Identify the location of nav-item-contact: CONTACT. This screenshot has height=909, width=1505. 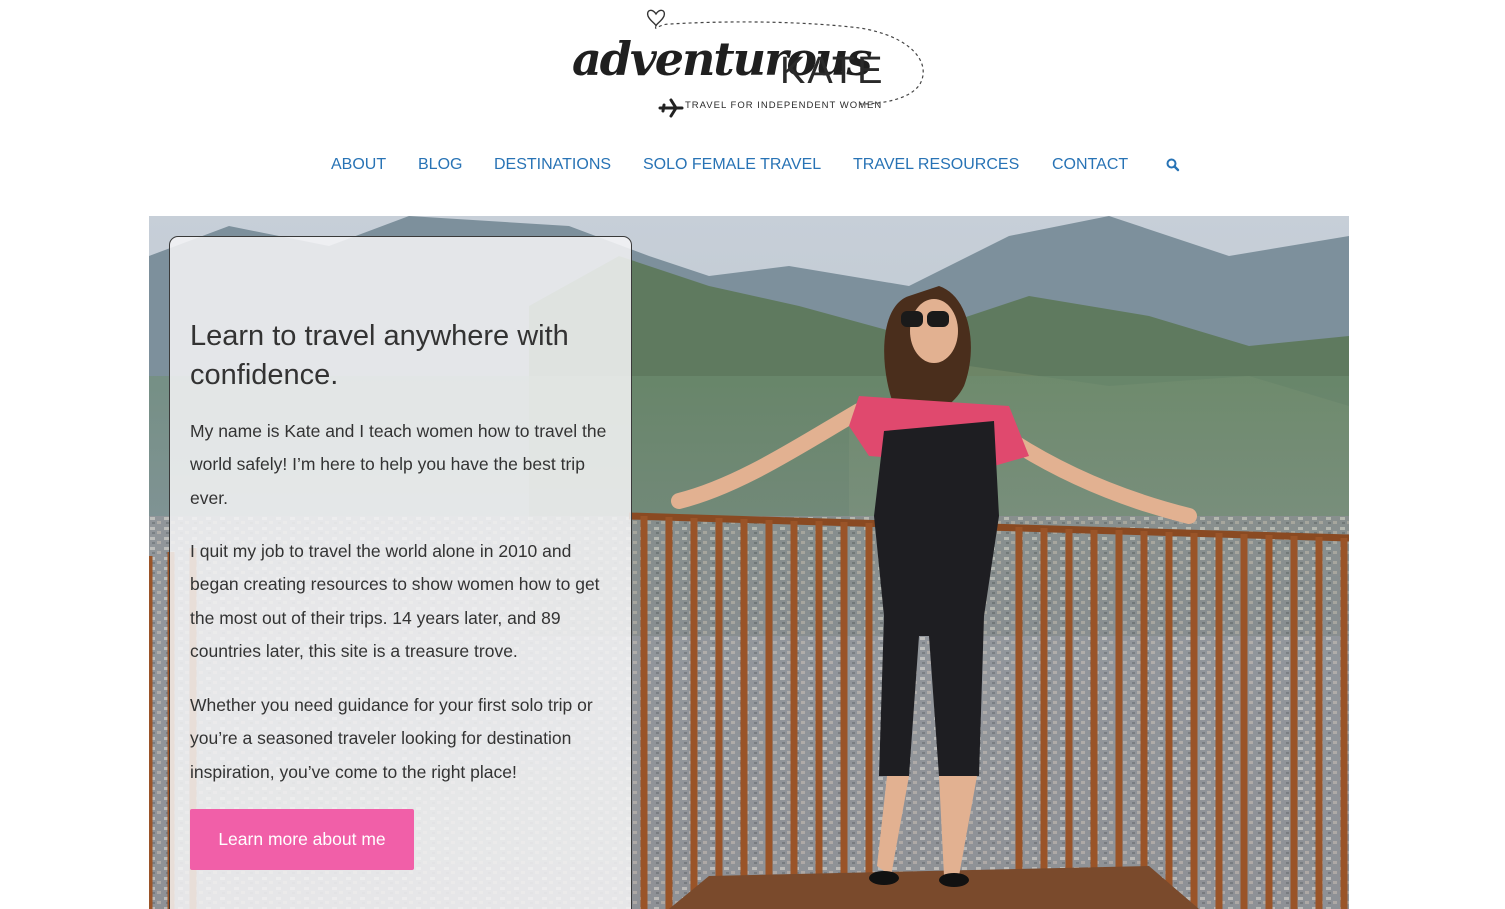
(1090, 165).